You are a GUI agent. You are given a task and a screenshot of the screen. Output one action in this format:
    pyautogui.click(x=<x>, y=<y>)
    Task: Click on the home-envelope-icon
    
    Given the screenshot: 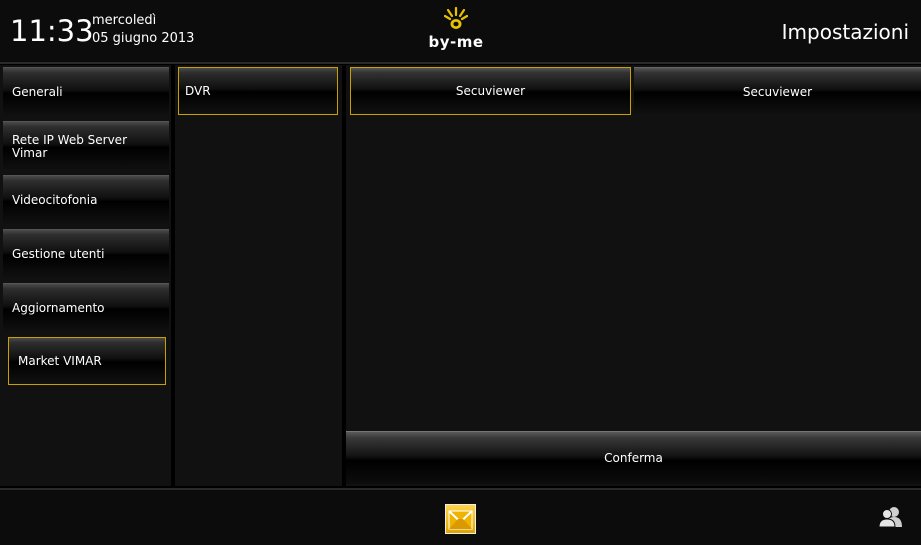 What is the action you would take?
    pyautogui.click(x=460, y=520)
    